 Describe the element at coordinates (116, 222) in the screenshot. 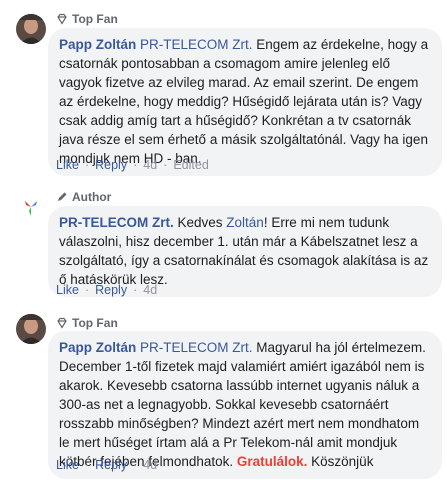

I see `comment-author: PR-TELECOM Zrt.` at that location.